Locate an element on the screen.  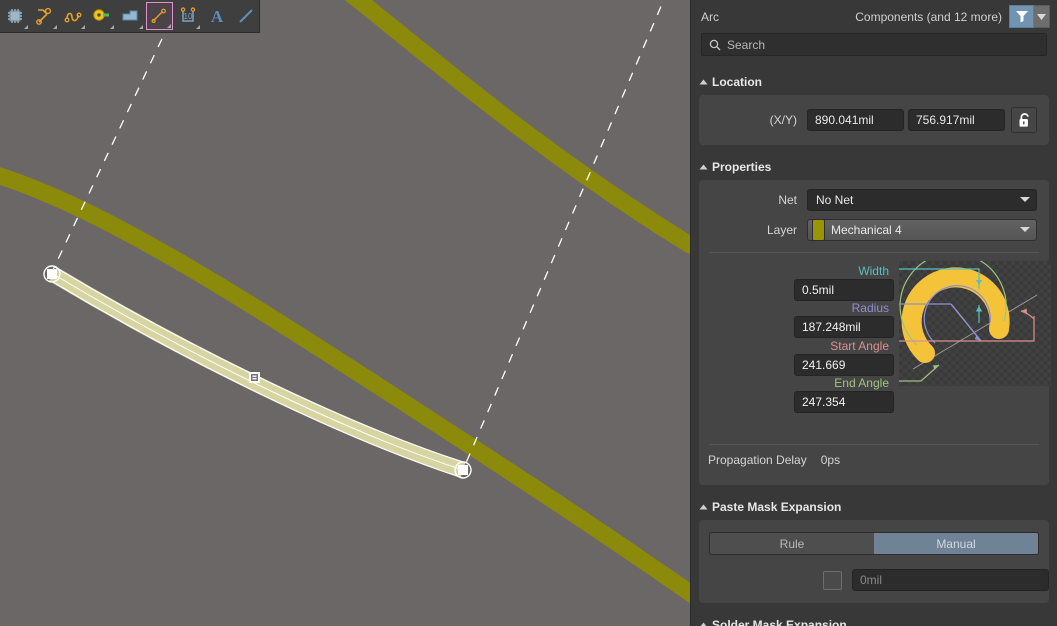
place-arc-icon is located at coordinates (73, 17).